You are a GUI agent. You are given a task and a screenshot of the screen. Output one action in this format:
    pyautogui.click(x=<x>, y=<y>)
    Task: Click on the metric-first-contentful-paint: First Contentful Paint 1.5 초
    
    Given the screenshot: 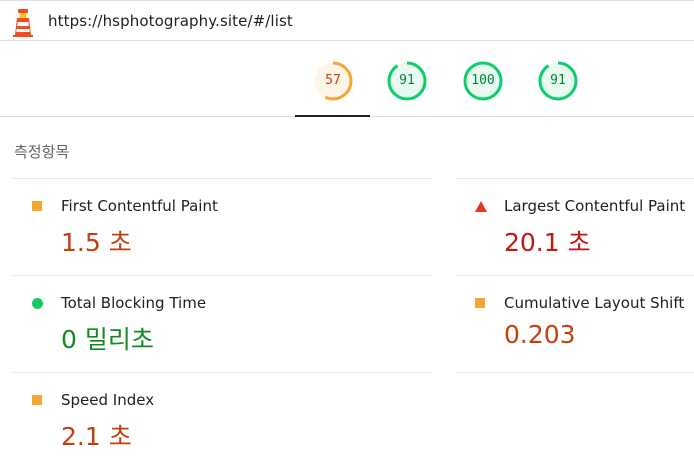 What is the action you would take?
    pyautogui.click(x=222, y=226)
    